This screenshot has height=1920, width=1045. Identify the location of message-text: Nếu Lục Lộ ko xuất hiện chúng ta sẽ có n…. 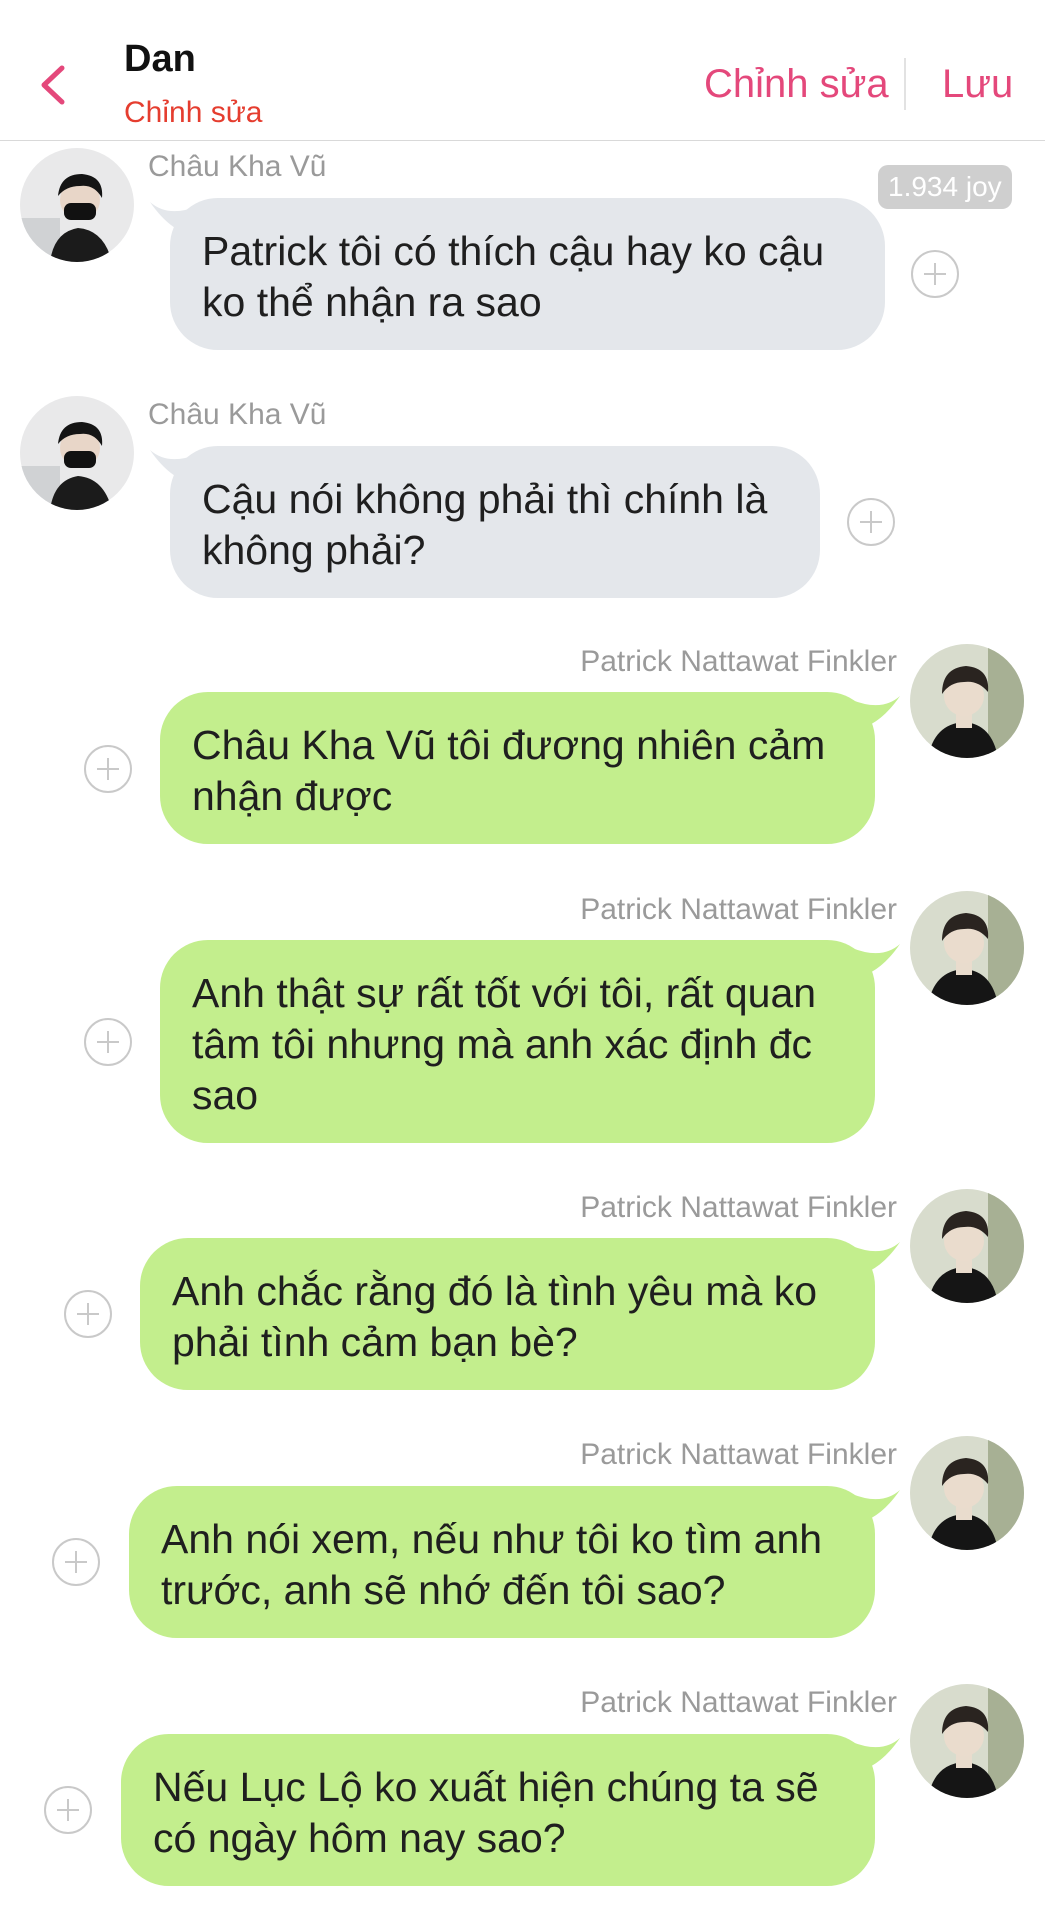
(486, 1812).